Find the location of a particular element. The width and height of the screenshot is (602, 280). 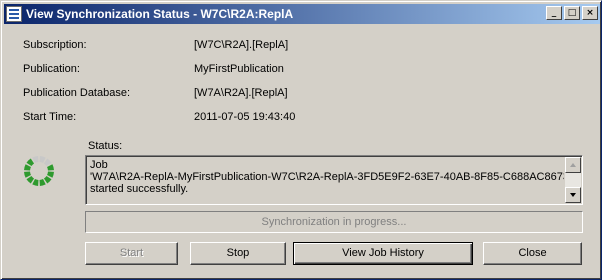

start-button: Start is located at coordinates (131, 253).